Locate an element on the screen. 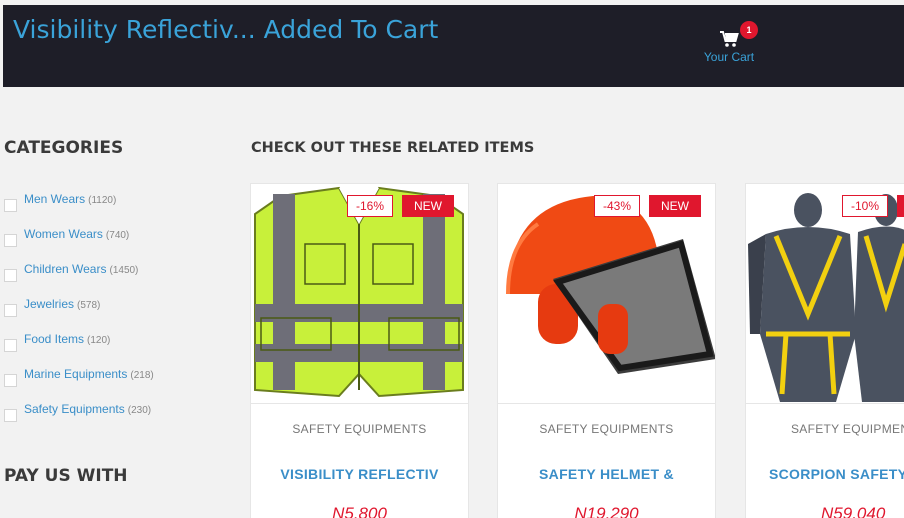 The image size is (904, 518). product-price: N59,040 is located at coordinates (853, 511).